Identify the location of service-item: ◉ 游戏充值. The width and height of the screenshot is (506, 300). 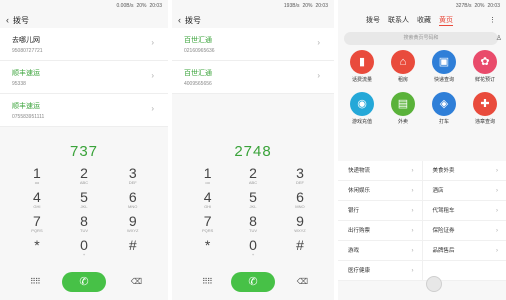
(362, 108).